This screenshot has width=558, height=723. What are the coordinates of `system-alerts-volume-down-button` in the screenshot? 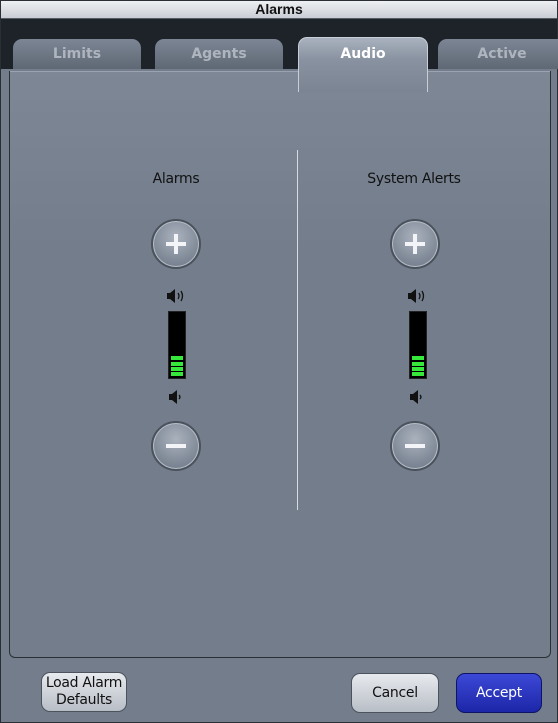 It's located at (415, 446).